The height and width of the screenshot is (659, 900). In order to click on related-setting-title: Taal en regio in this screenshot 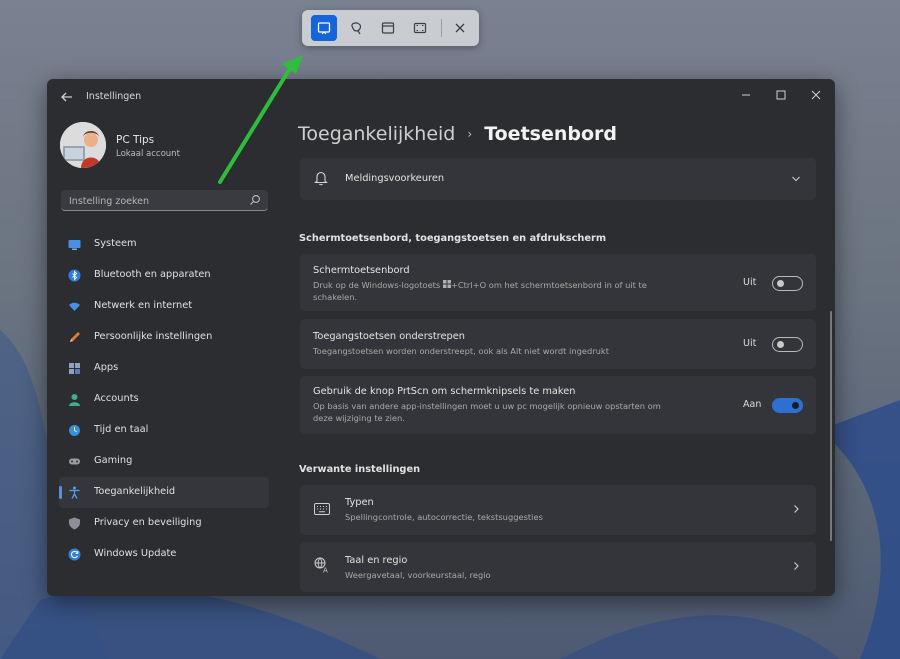, I will do `click(376, 560)`.